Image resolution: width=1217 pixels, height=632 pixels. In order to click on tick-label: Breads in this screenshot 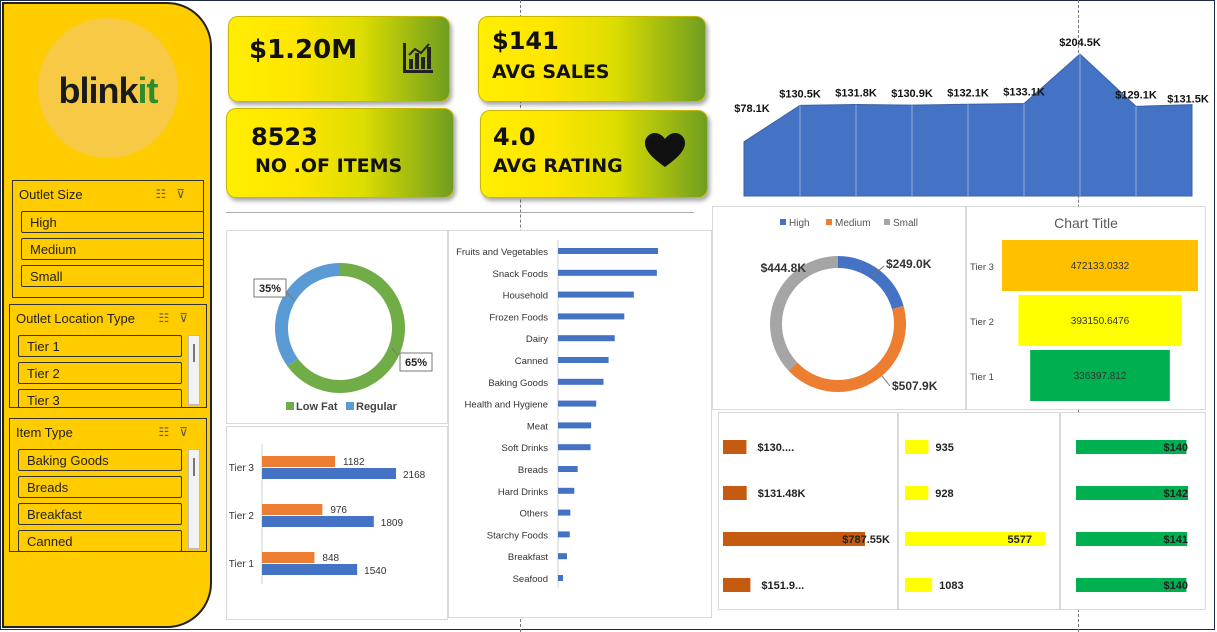, I will do `click(533, 470)`.